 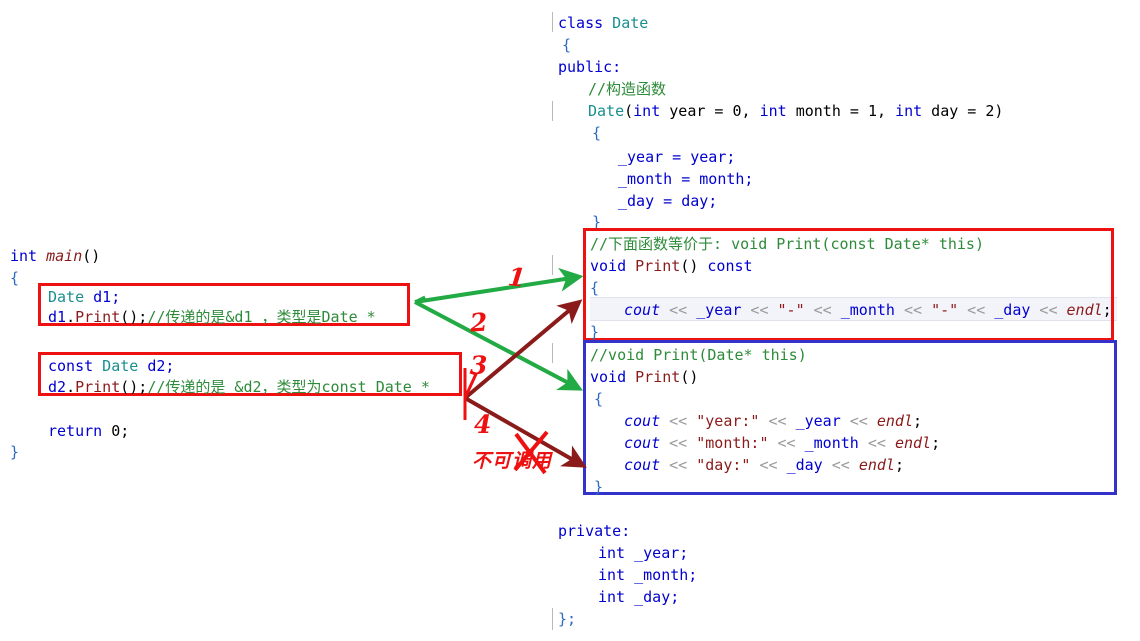 I want to click on return-keyword: return, so click(x=75, y=431).